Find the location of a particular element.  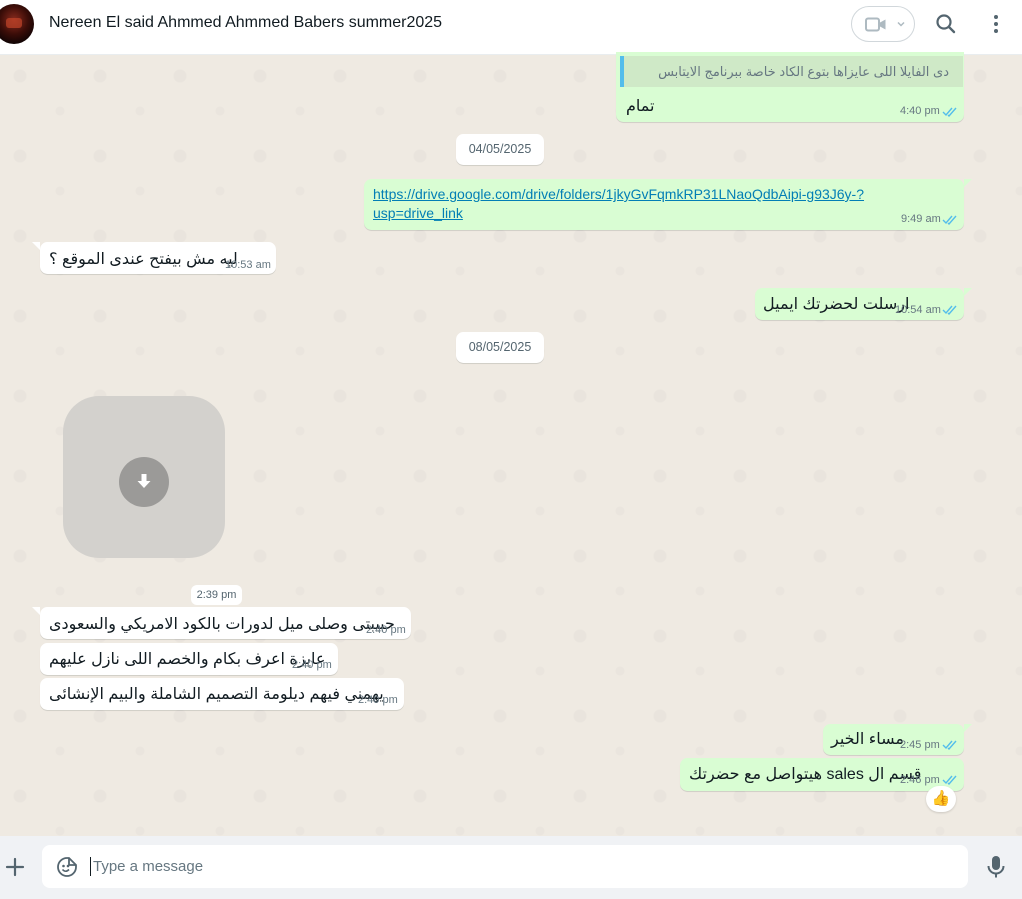

download-button is located at coordinates (144, 482).